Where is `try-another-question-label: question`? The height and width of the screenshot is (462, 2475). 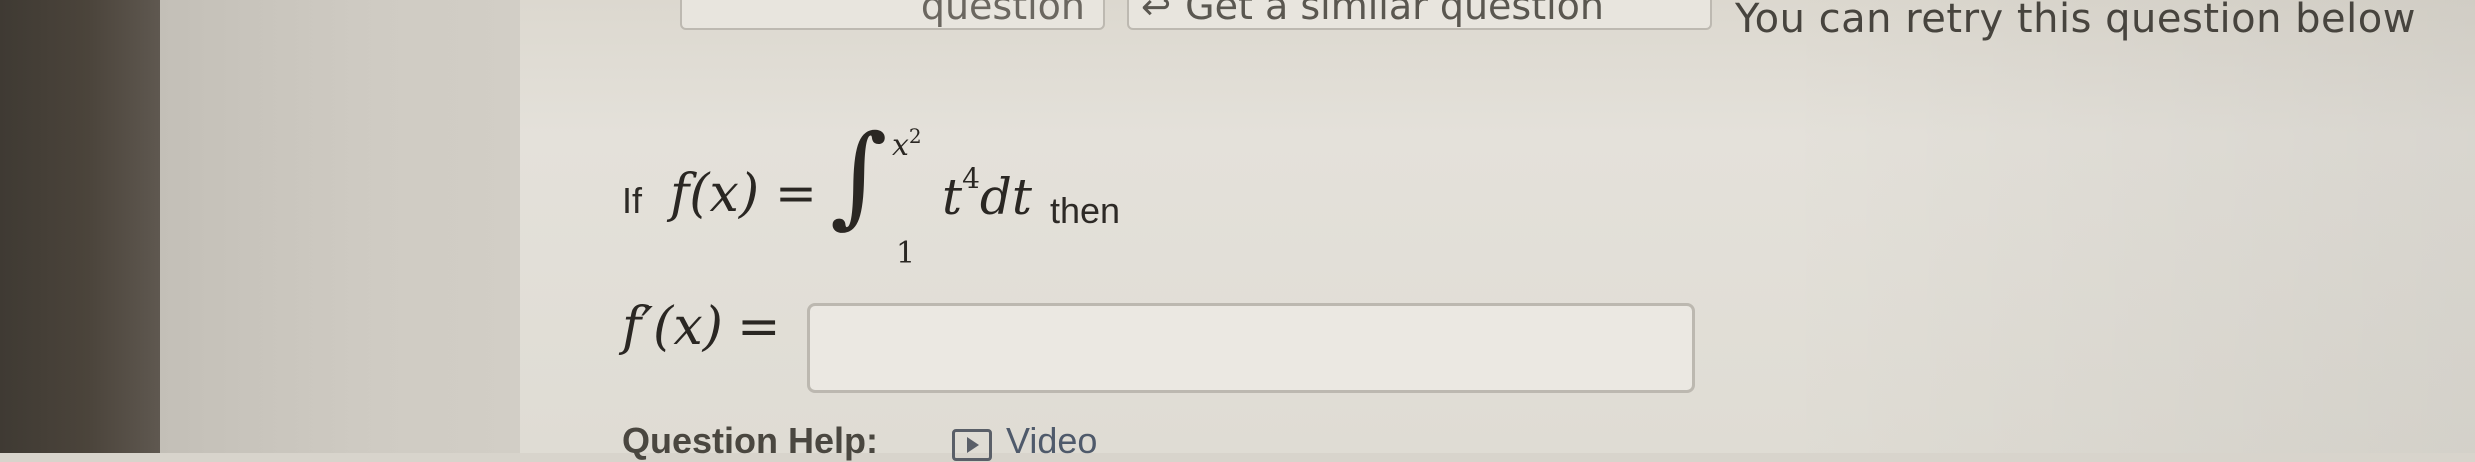 try-another-question-label: question is located at coordinates (1002, 14).